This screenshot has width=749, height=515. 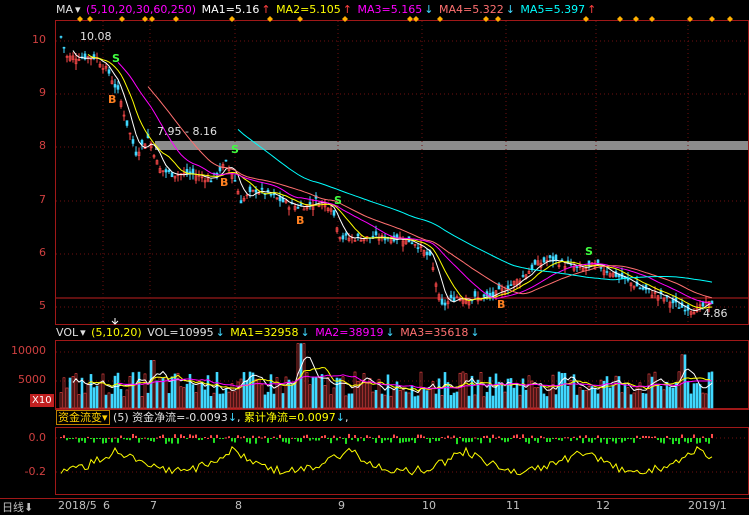 I want to click on price-y-tick: 5, so click(x=42, y=305).